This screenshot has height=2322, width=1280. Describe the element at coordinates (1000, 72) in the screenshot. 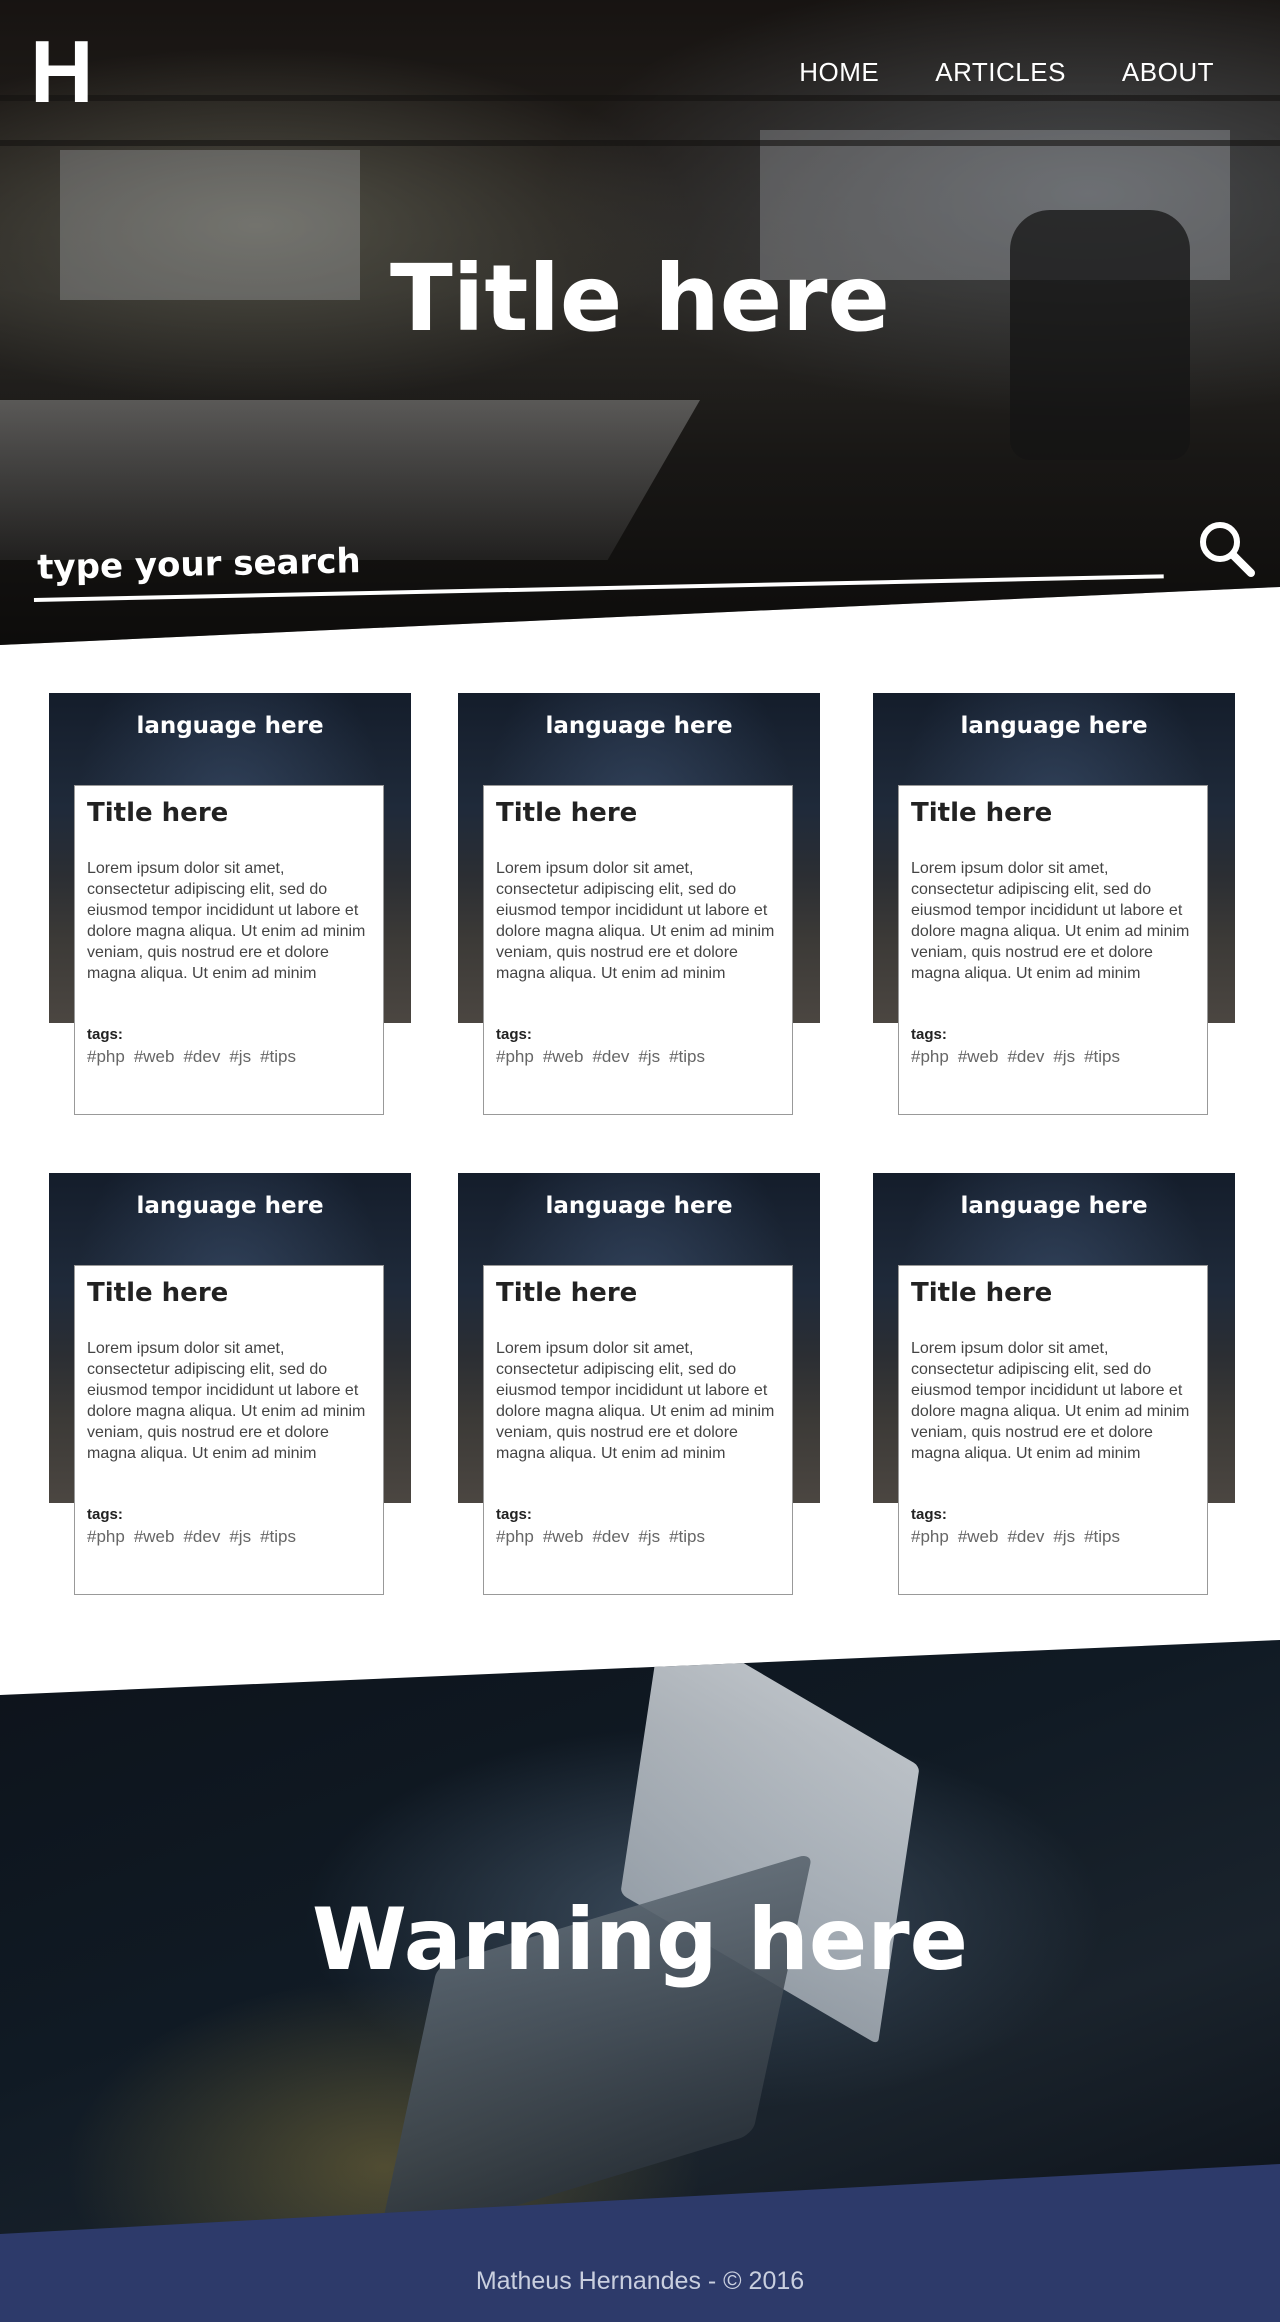

I see `nav-articles: ARTICLES` at that location.